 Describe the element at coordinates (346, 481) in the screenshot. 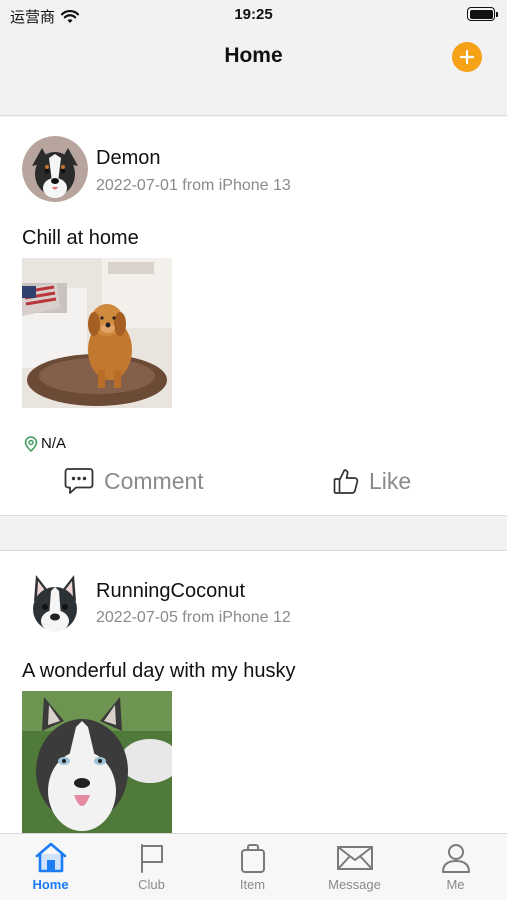

I see `thumbs-up-icon` at that location.